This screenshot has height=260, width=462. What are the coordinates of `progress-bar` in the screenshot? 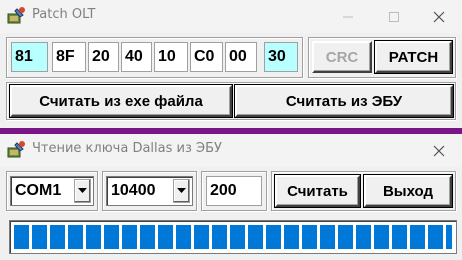 It's located at (233, 237).